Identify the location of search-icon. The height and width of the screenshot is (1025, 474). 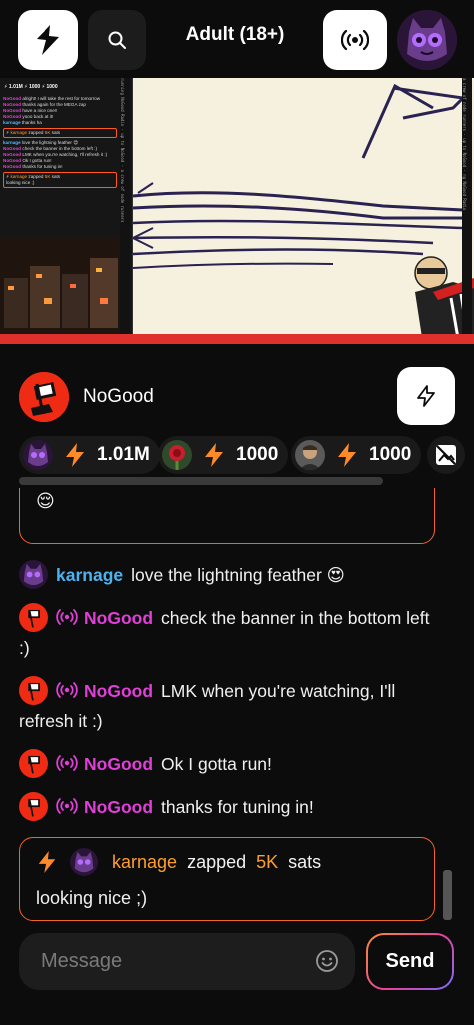
(117, 40).